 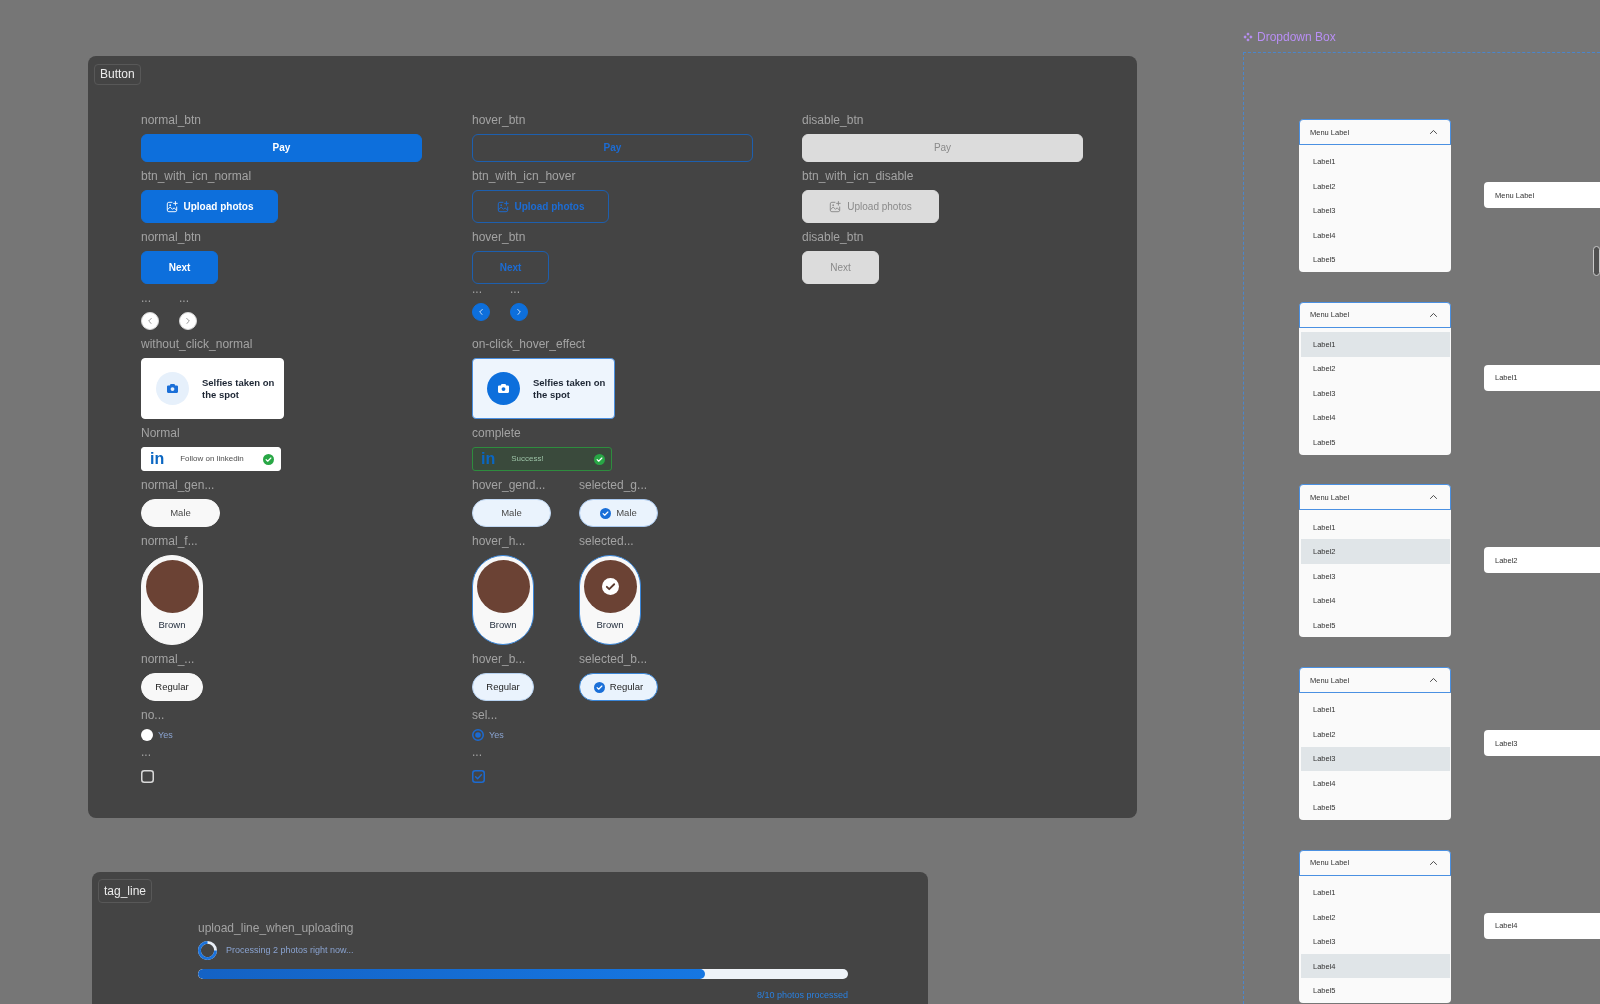 I want to click on scrollbar-thumb, so click(x=1596, y=261).